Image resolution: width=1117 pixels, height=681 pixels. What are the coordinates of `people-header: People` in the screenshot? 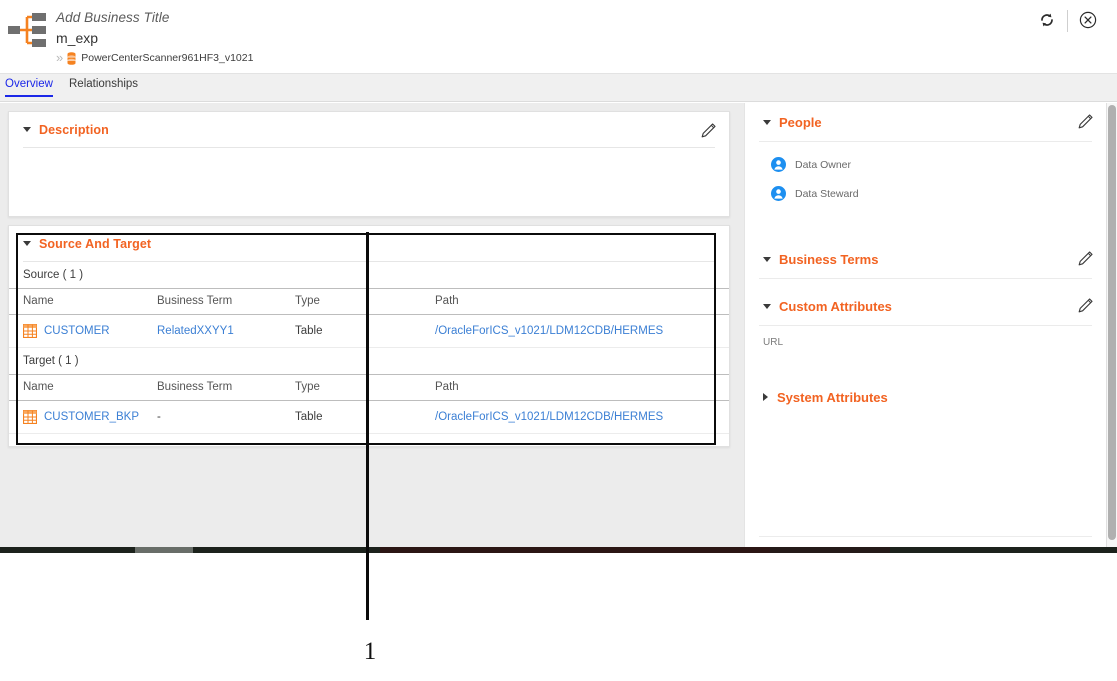 It's located at (925, 122).